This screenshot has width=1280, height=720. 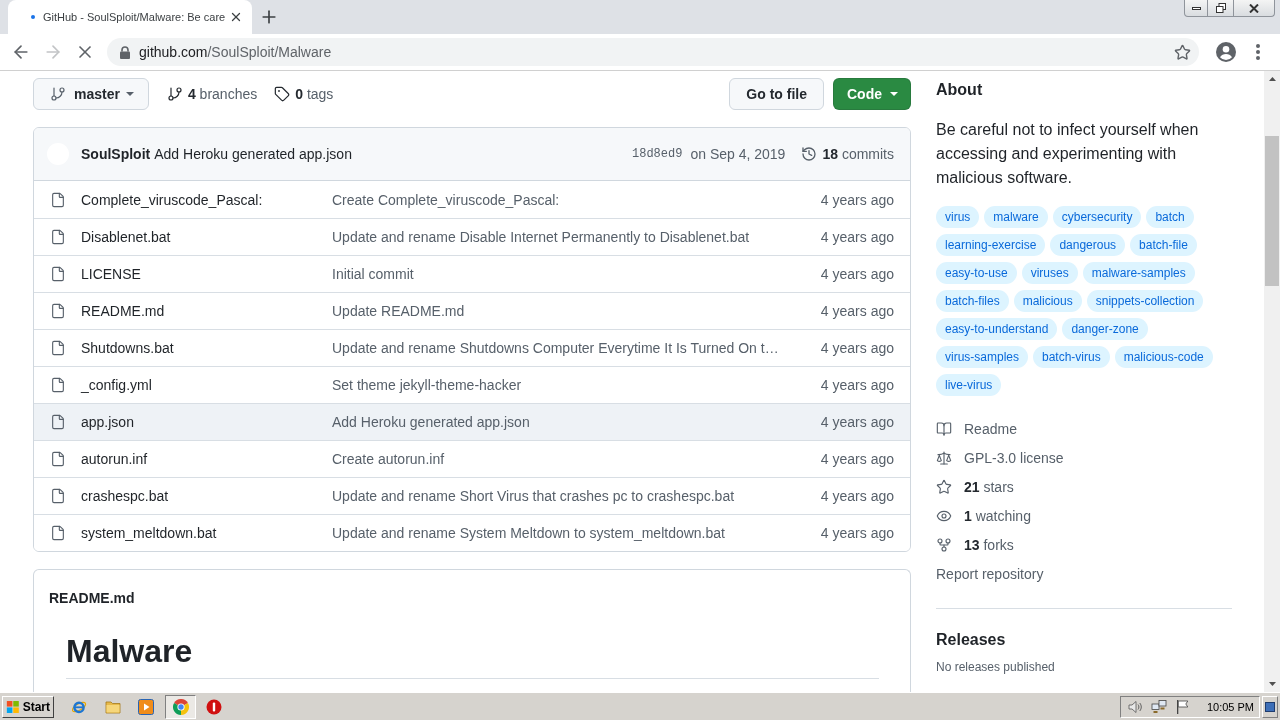 I want to click on file-name-link: Complete_viruscode_Pascal:, so click(x=199, y=199).